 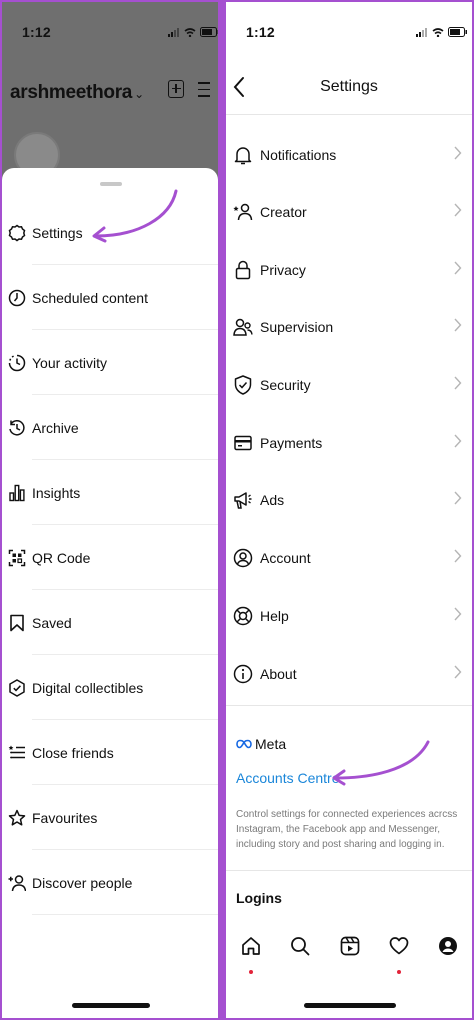 I want to click on settings-item-account: Account, so click(x=349, y=558).